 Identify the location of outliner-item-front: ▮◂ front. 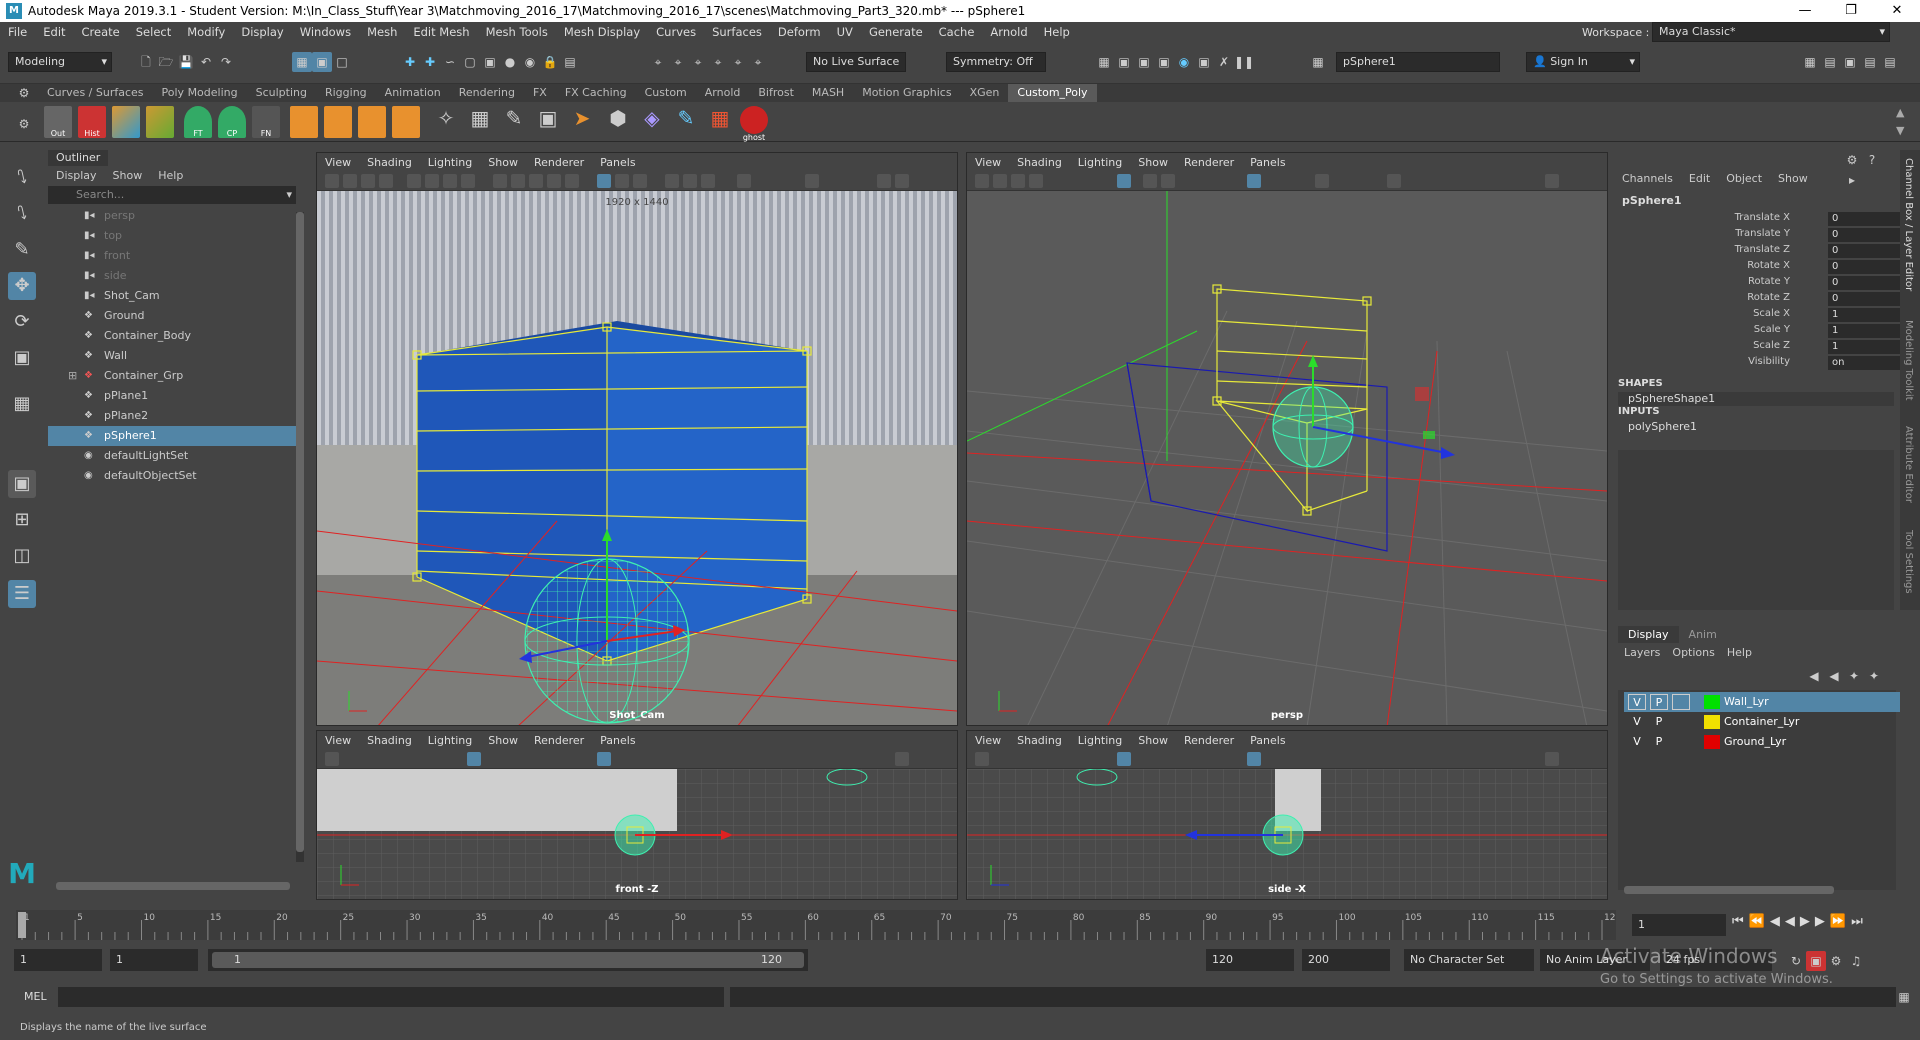
(172, 256).